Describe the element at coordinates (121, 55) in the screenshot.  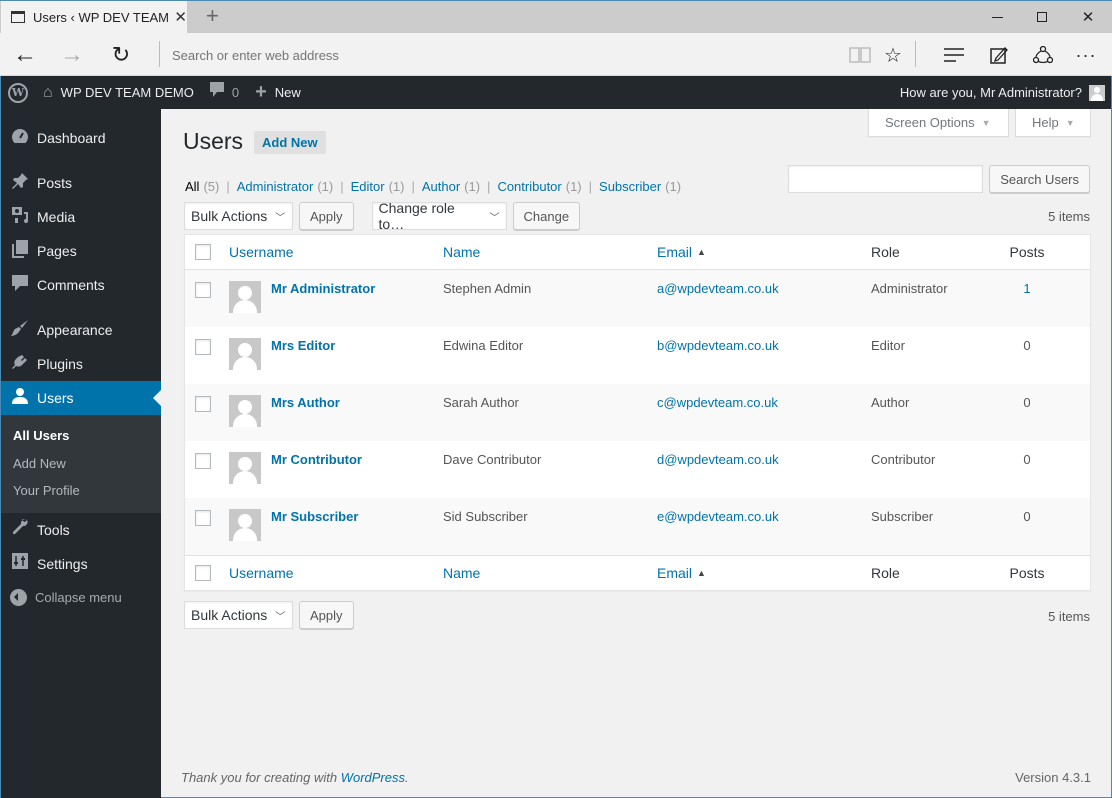
I see `refresh-button: ↻` at that location.